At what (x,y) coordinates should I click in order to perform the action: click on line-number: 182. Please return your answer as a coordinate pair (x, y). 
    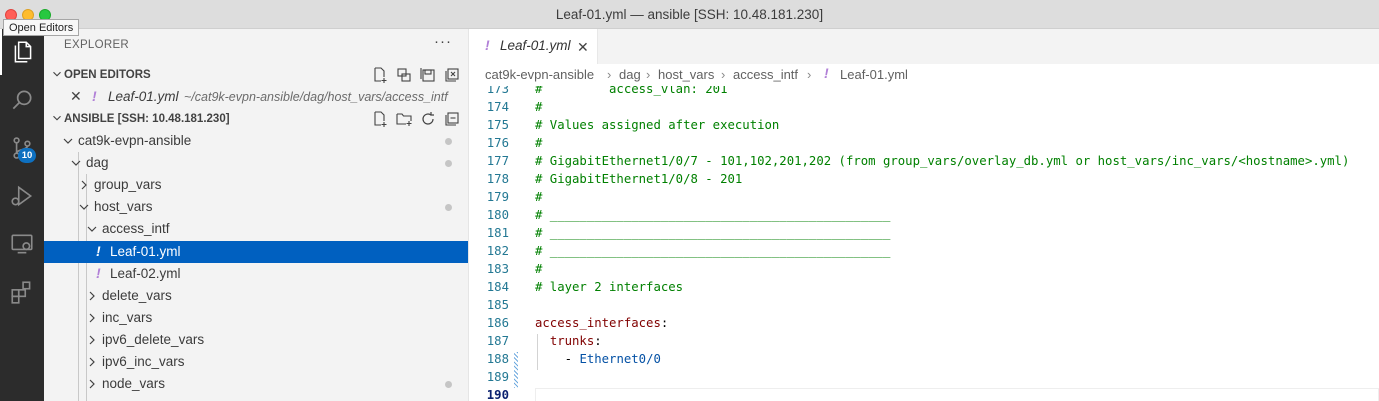
    Looking at the image, I should click on (497, 251).